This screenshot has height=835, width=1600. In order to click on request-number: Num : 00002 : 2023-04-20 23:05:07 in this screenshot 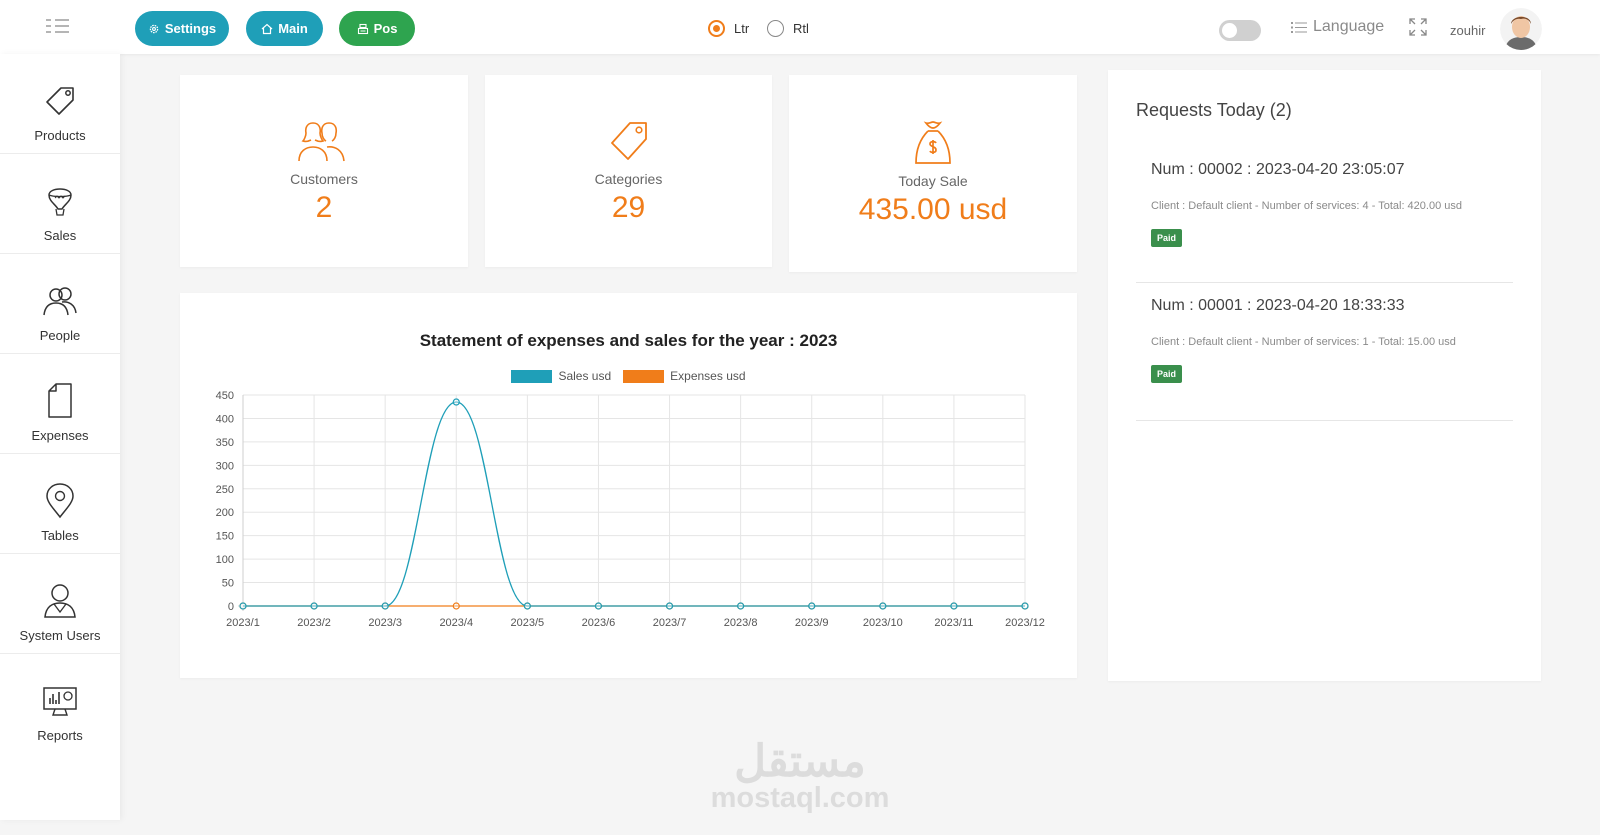, I will do `click(1278, 169)`.